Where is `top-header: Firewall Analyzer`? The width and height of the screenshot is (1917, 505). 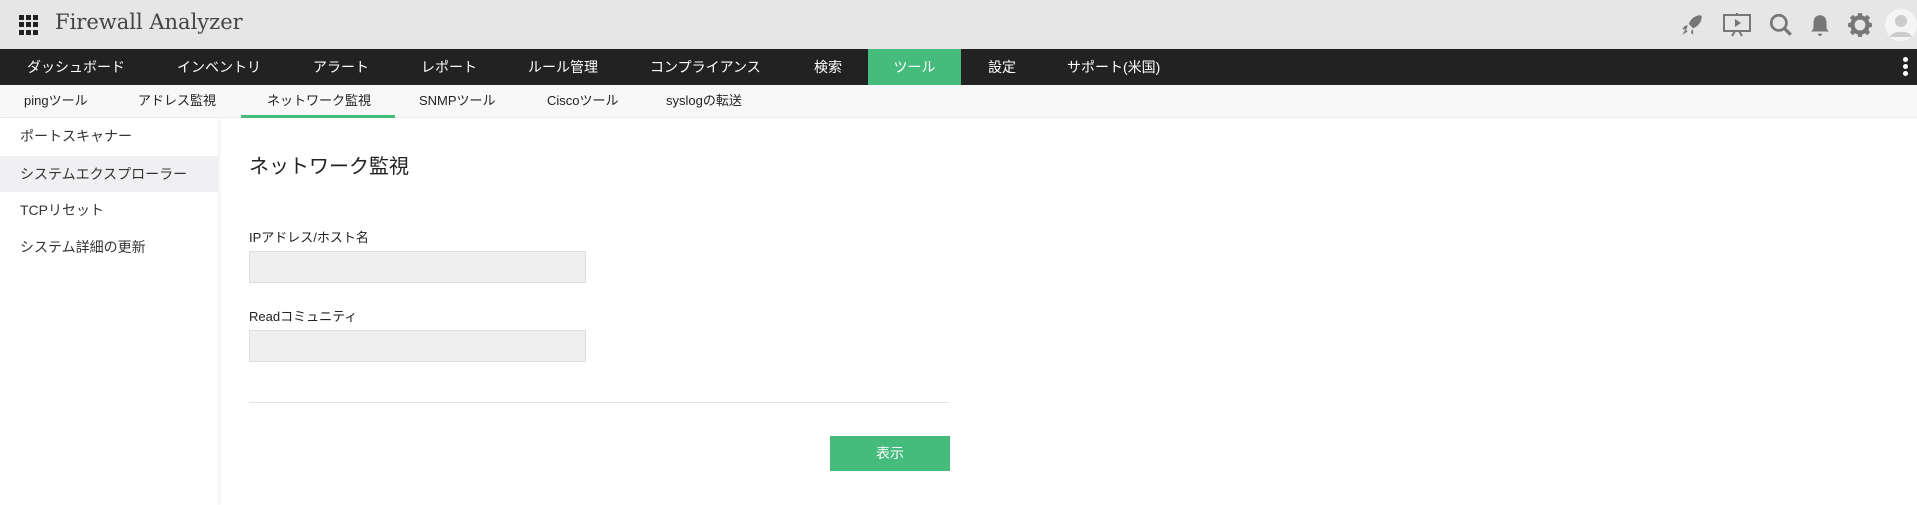
top-header: Firewall Analyzer is located at coordinates (958, 24).